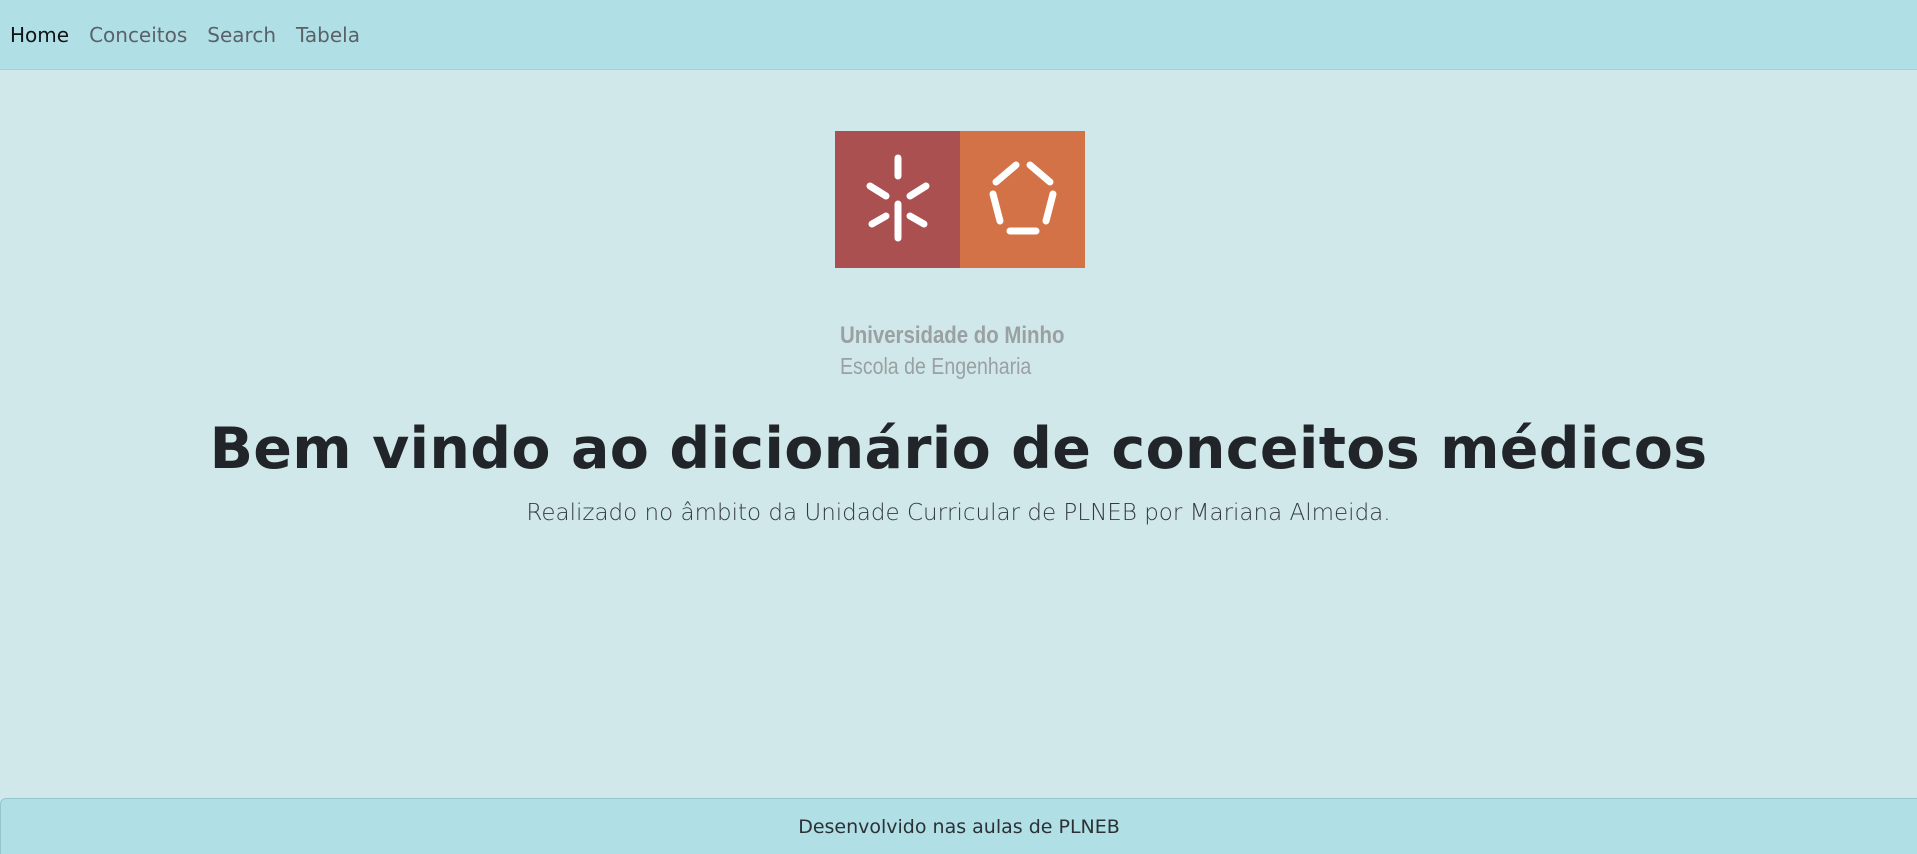 The width and height of the screenshot is (1917, 854). I want to click on page-footer: Desenvolvido nas aulas de PLNEB, so click(958, 826).